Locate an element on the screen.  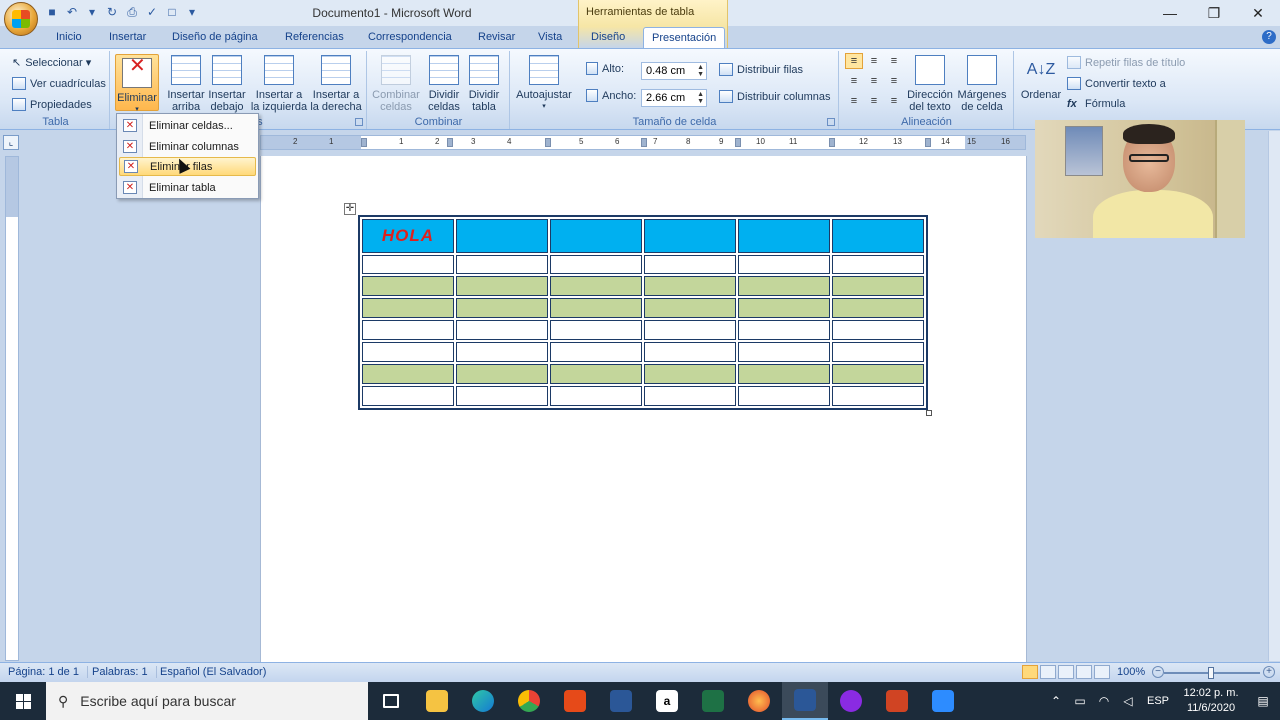
autofit-button: Autoajustar ▾ is located at coordinates (544, 84).